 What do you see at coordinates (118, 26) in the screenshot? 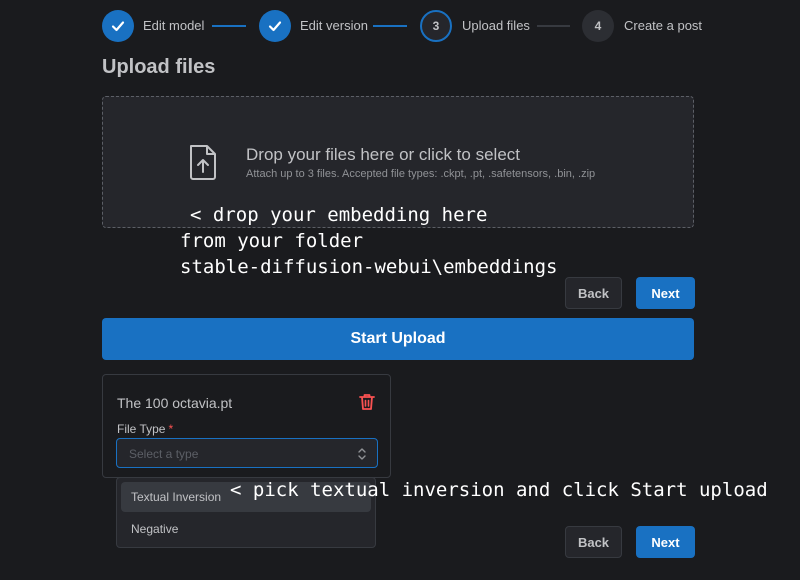
I see `step-1-check-icon` at bounding box center [118, 26].